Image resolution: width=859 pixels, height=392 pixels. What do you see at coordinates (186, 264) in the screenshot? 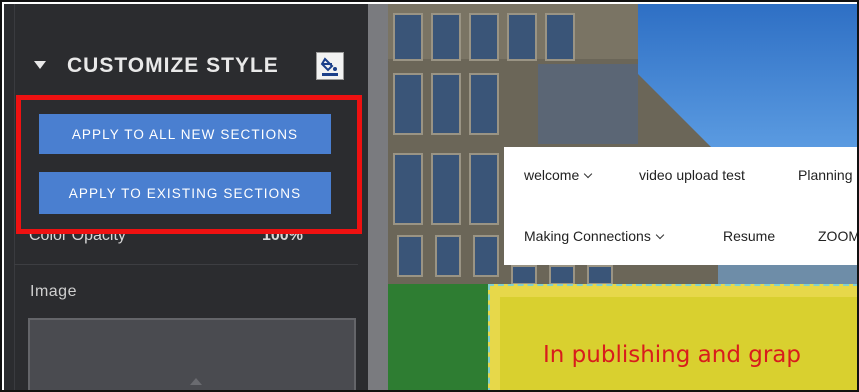
I see `panel-divider-line` at bounding box center [186, 264].